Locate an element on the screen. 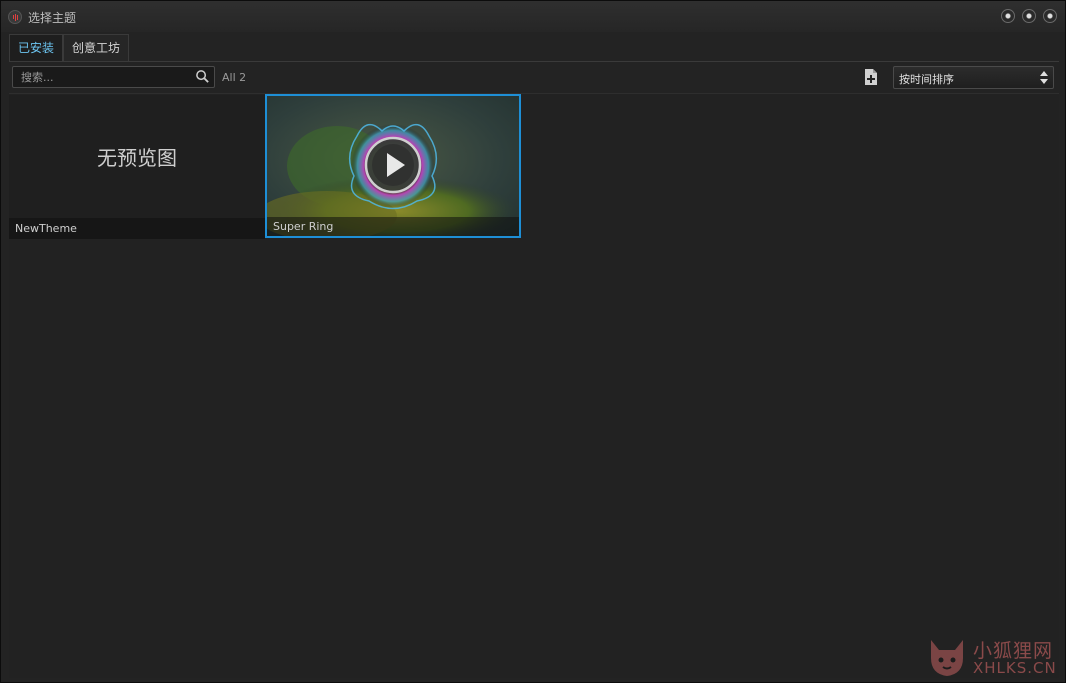  updown-arrows-icon is located at coordinates (1044, 77).